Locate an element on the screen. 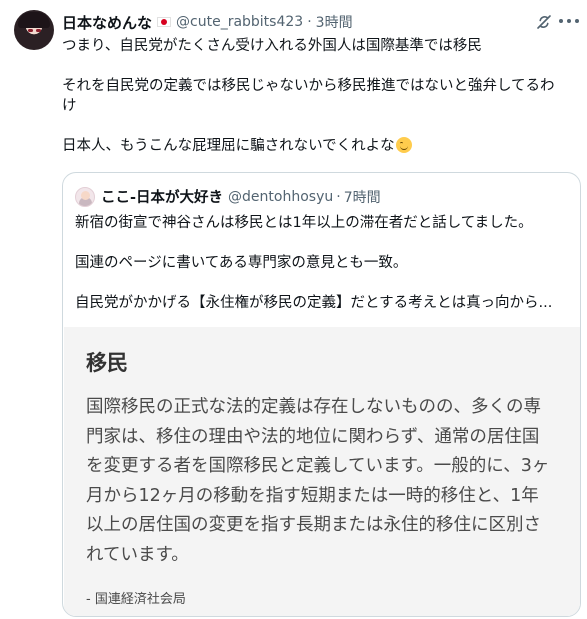 Image resolution: width=587 pixels, height=619 pixels. image-line: れています。 is located at coordinates (137, 554).